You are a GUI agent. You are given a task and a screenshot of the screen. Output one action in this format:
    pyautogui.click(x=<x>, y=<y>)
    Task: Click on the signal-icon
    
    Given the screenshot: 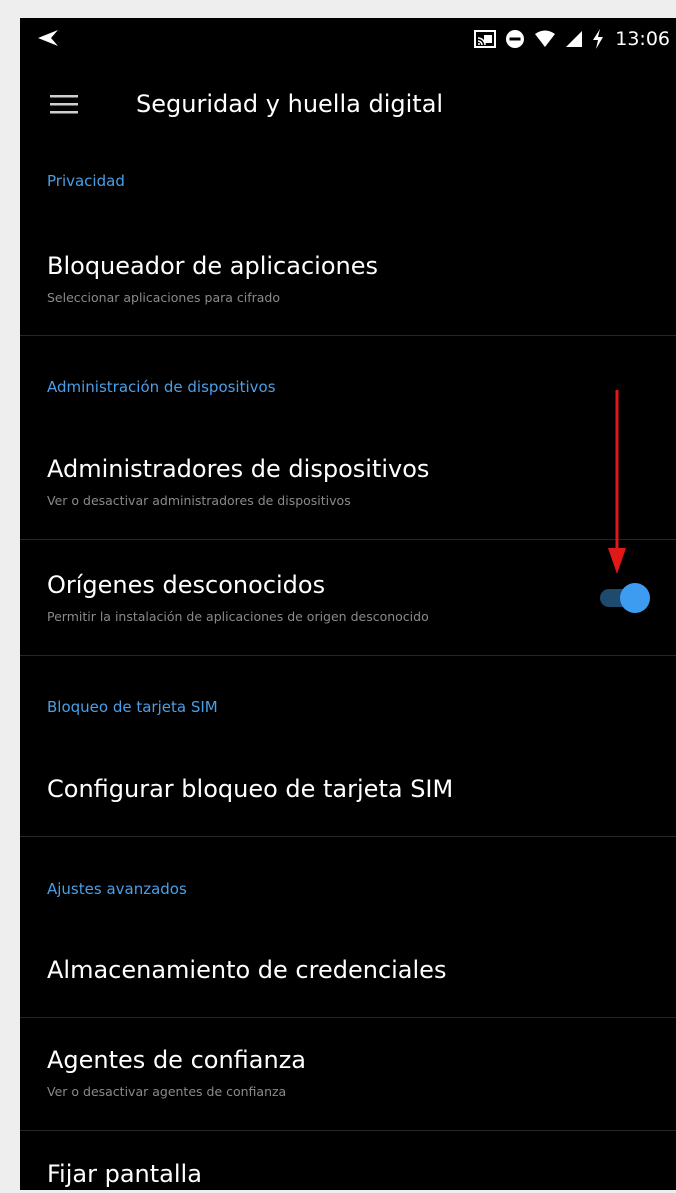 What is the action you would take?
    pyautogui.click(x=574, y=39)
    